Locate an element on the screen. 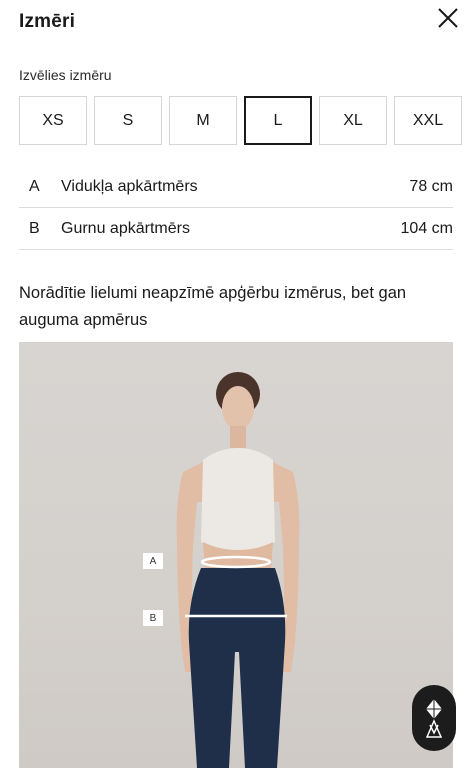  modal-header: Izmēri is located at coordinates (236, 24).